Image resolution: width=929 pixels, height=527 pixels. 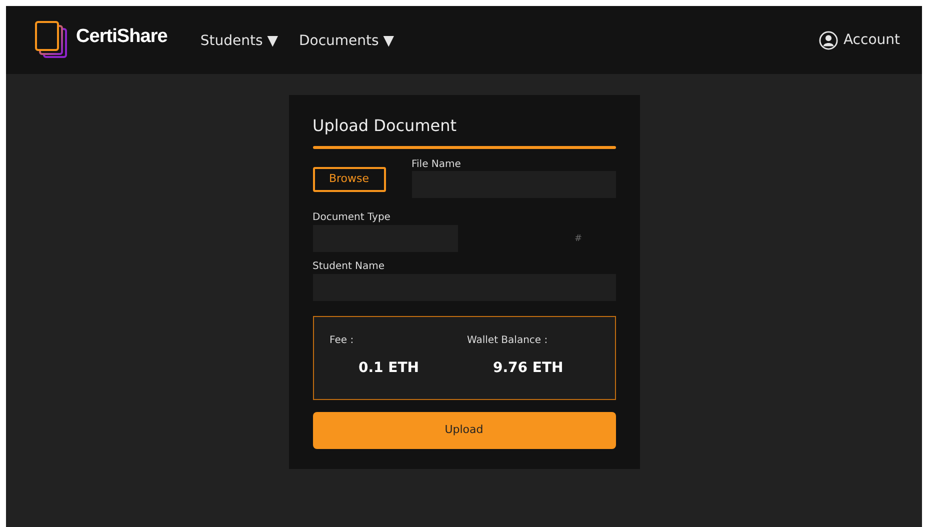 What do you see at coordinates (437, 164) in the screenshot?
I see `field-label: File Name` at bounding box center [437, 164].